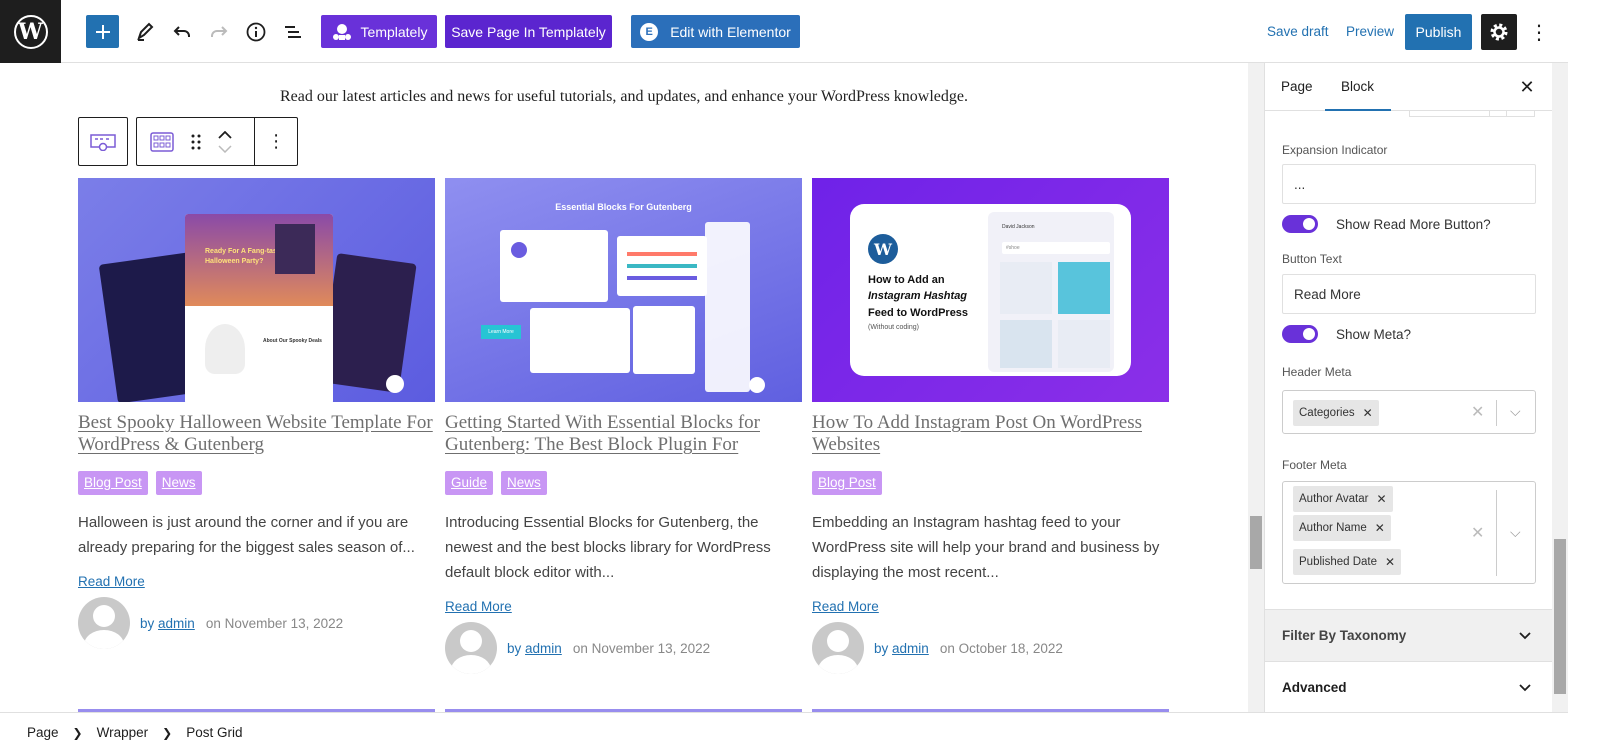 The image size is (1600, 752). I want to click on block-options-button: ⋮, so click(276, 141).